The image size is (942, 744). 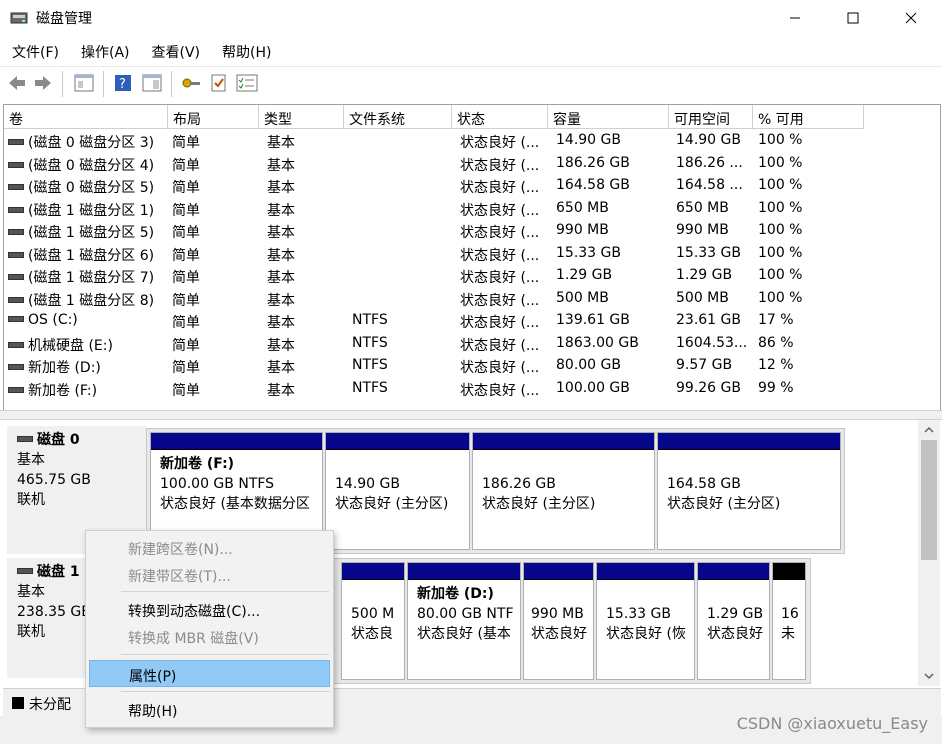 I want to click on menu-item-convert-mbr: 转换成 MBR 磁盘(V), so click(x=209, y=636).